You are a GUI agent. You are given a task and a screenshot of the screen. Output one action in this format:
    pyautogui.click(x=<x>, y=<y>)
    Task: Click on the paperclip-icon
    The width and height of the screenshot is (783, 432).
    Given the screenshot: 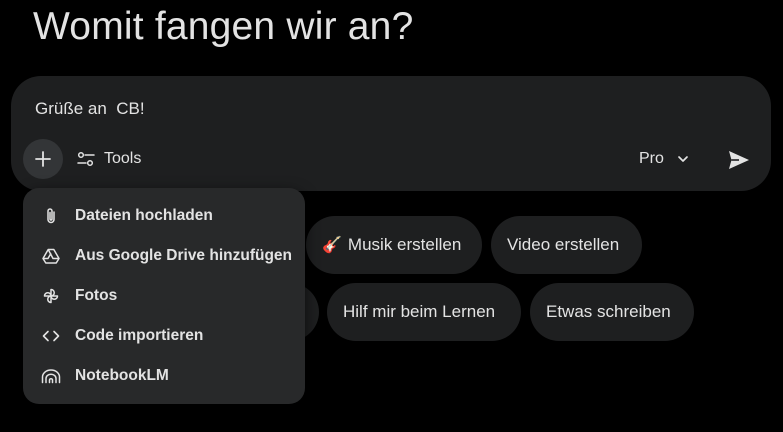 What is the action you would take?
    pyautogui.click(x=51, y=216)
    